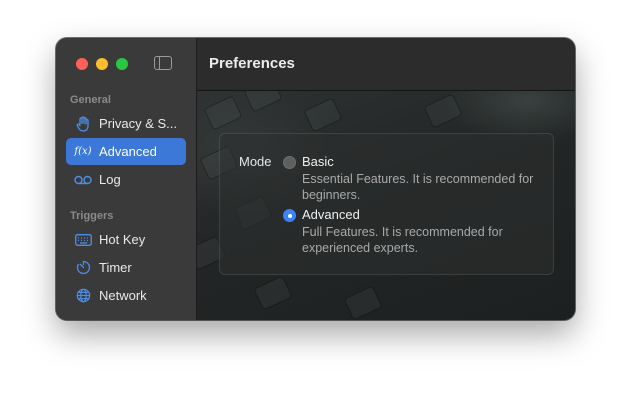 The height and width of the screenshot is (394, 631). I want to click on sidebar-item-label: Log, so click(110, 179).